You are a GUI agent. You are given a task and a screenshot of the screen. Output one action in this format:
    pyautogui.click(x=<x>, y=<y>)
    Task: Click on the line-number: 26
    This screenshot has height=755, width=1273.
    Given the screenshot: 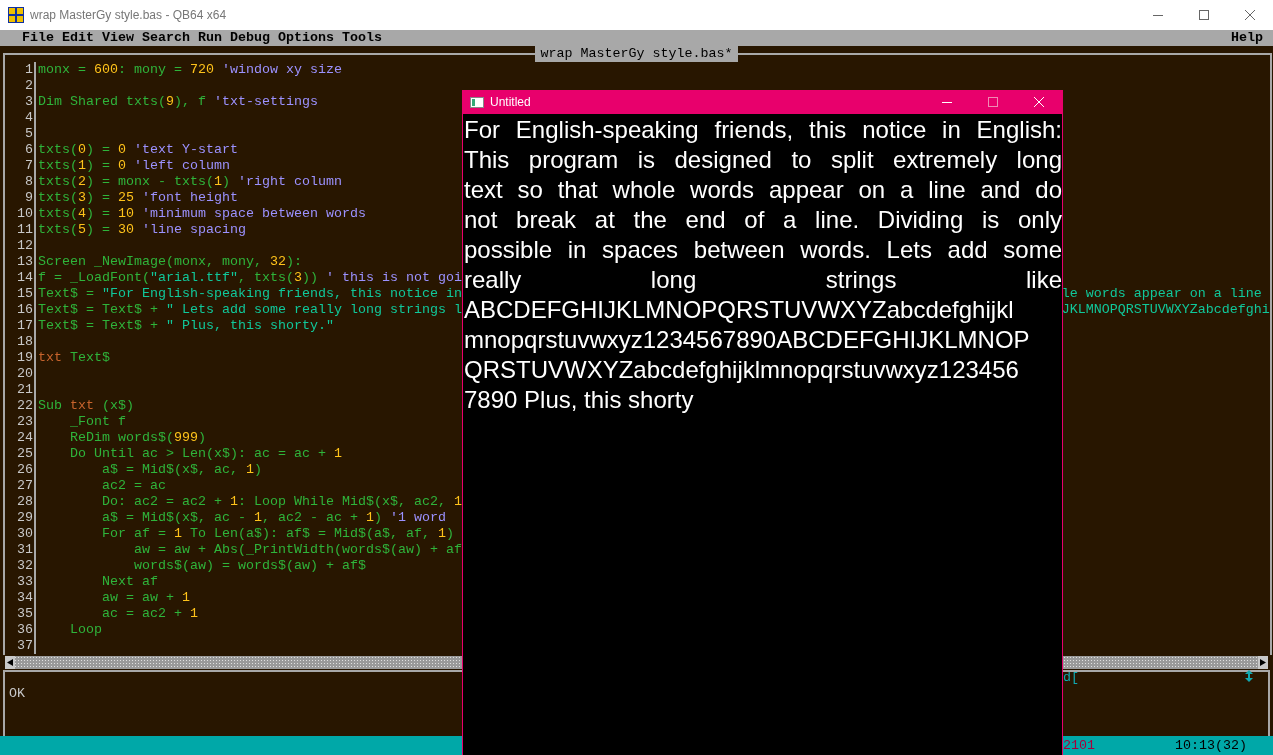 What is the action you would take?
    pyautogui.click(x=20, y=470)
    